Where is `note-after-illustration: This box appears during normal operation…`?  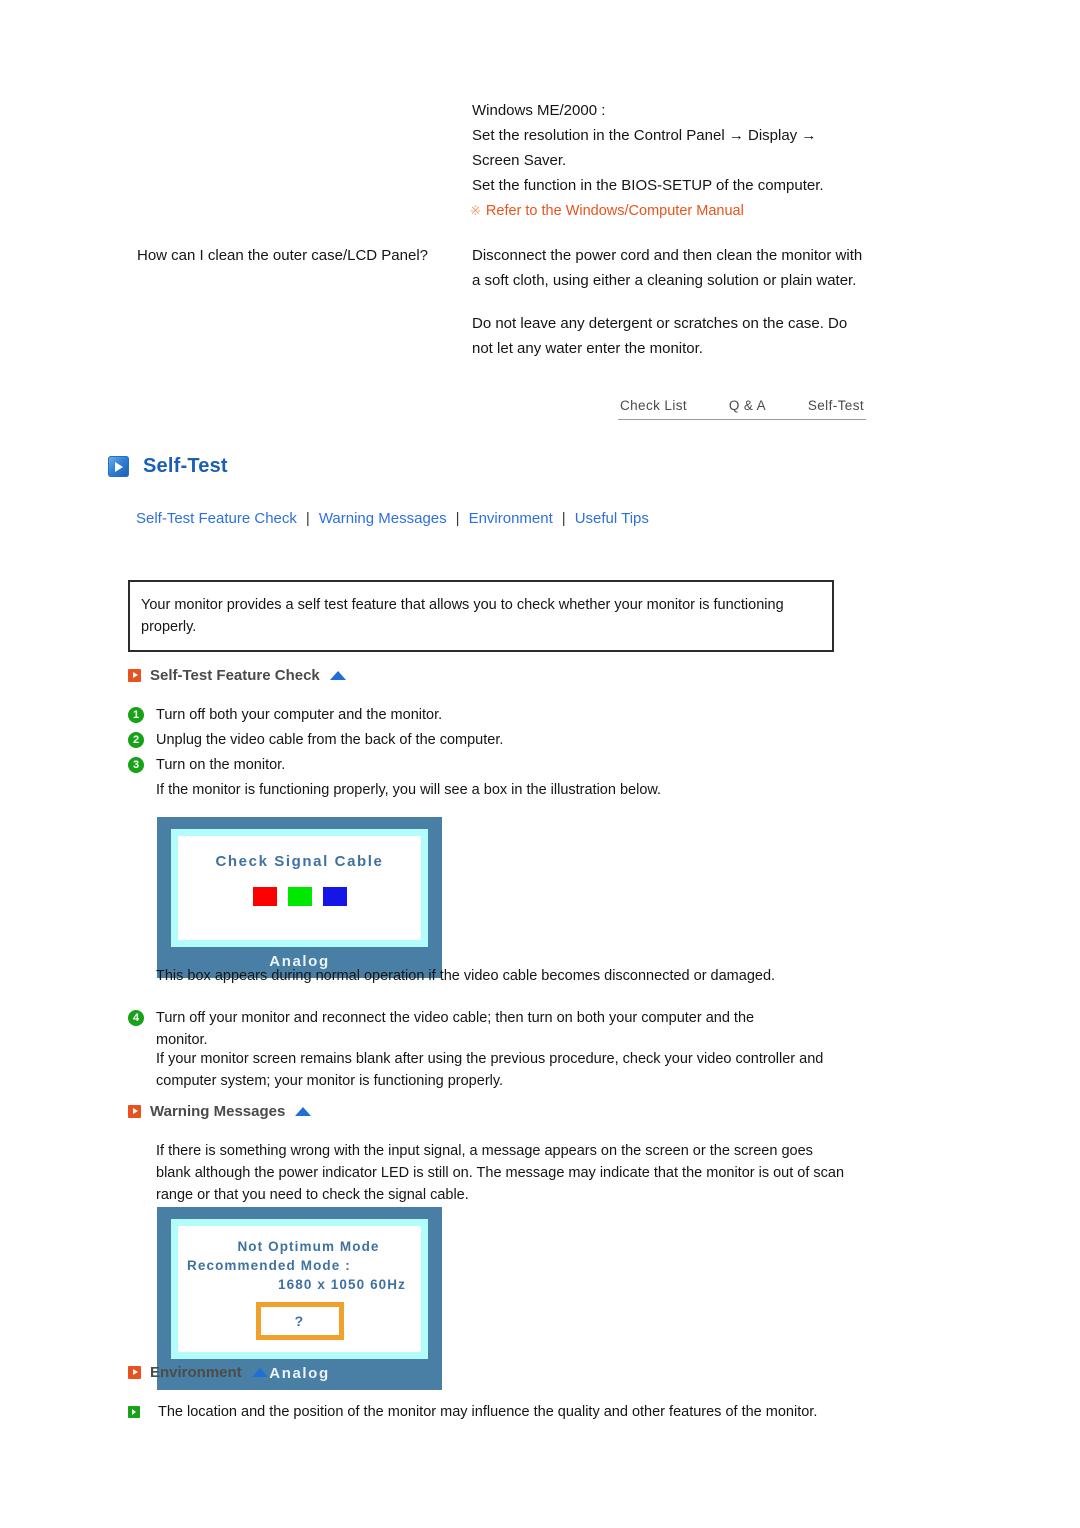 note-after-illustration: This box appears during normal operation… is located at coordinates (466, 976).